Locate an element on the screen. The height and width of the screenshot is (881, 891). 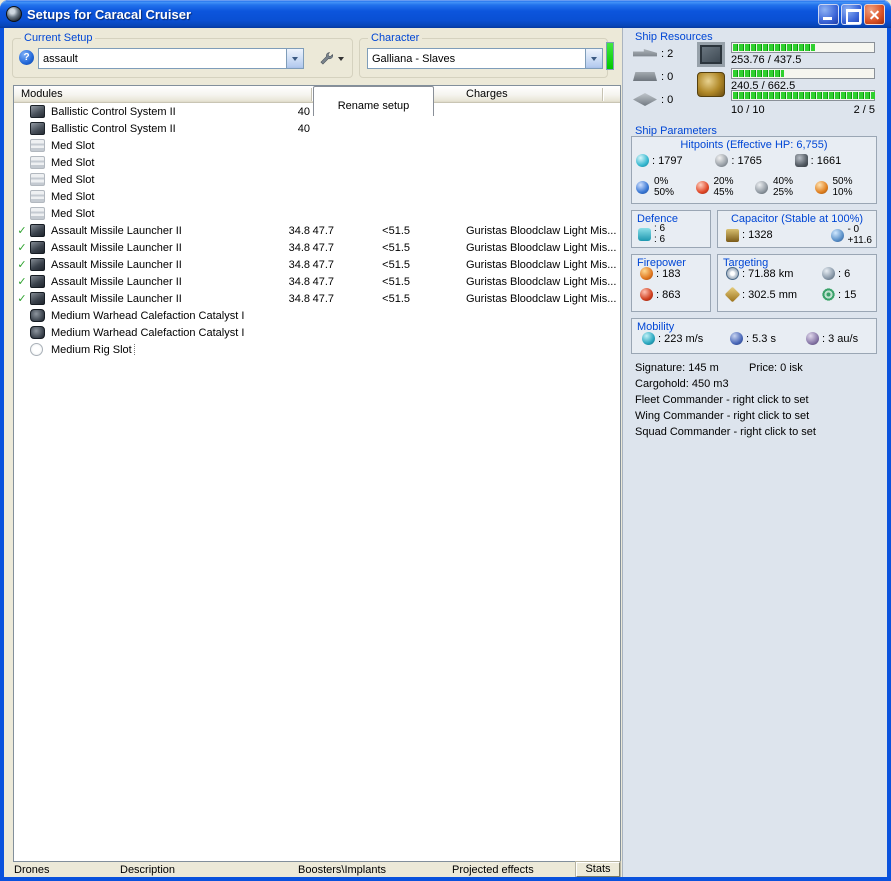
bottom-tab: Stats is located at coordinates (598, 869).